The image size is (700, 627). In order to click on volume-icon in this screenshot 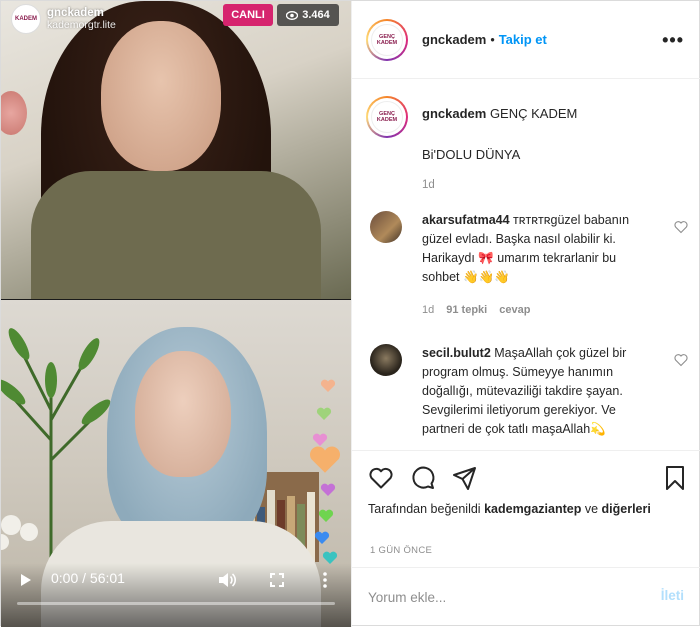, I will do `click(227, 580)`.